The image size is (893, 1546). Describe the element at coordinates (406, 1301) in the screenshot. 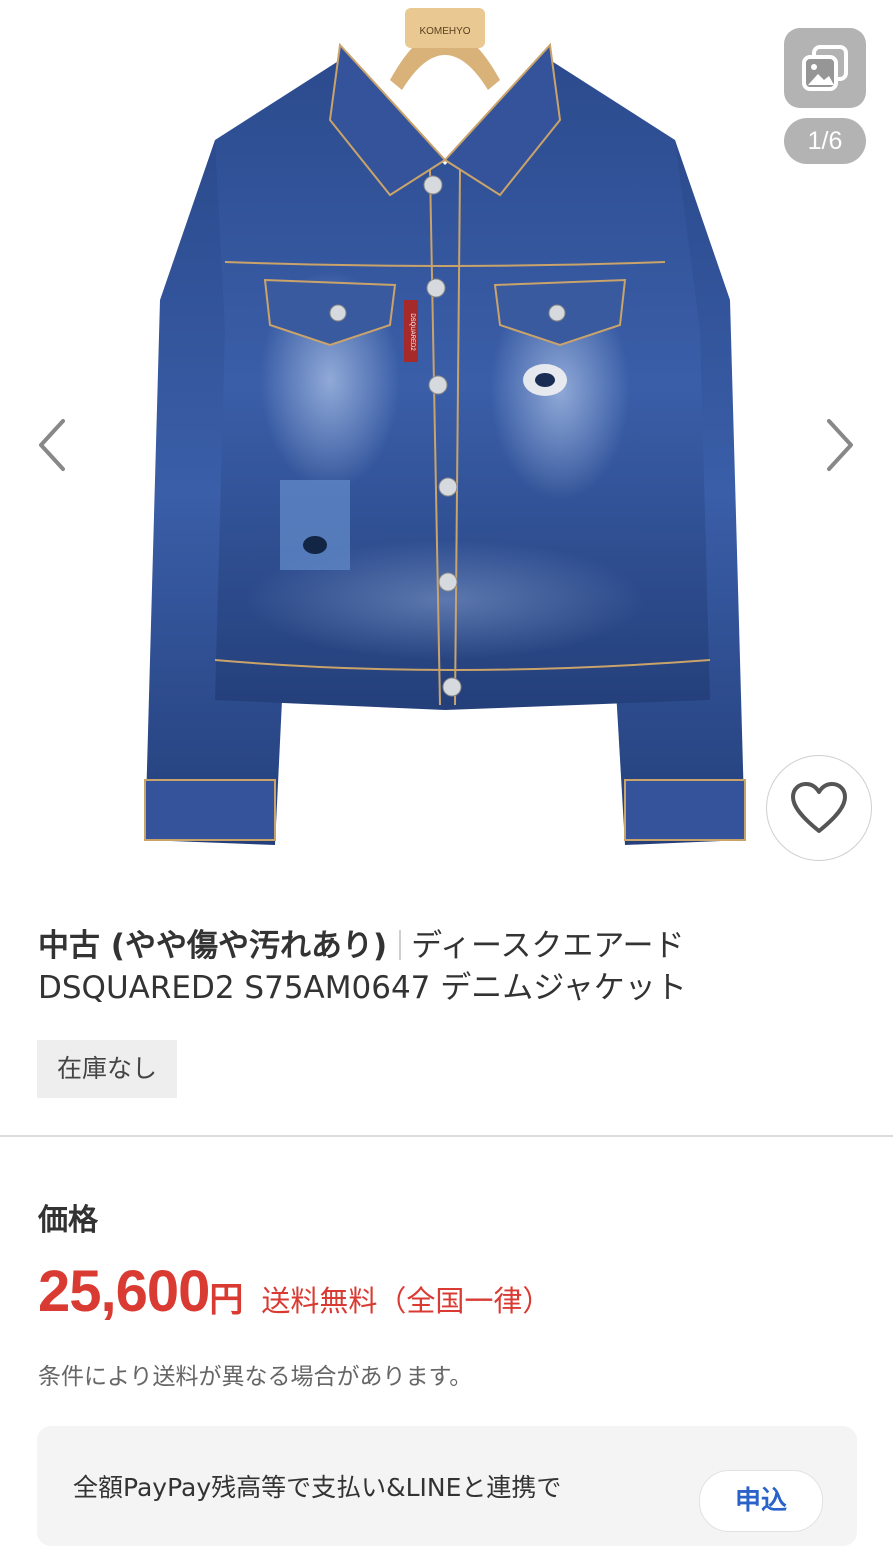

I see `free-shipping-label: 送料無料（全国一律）` at that location.